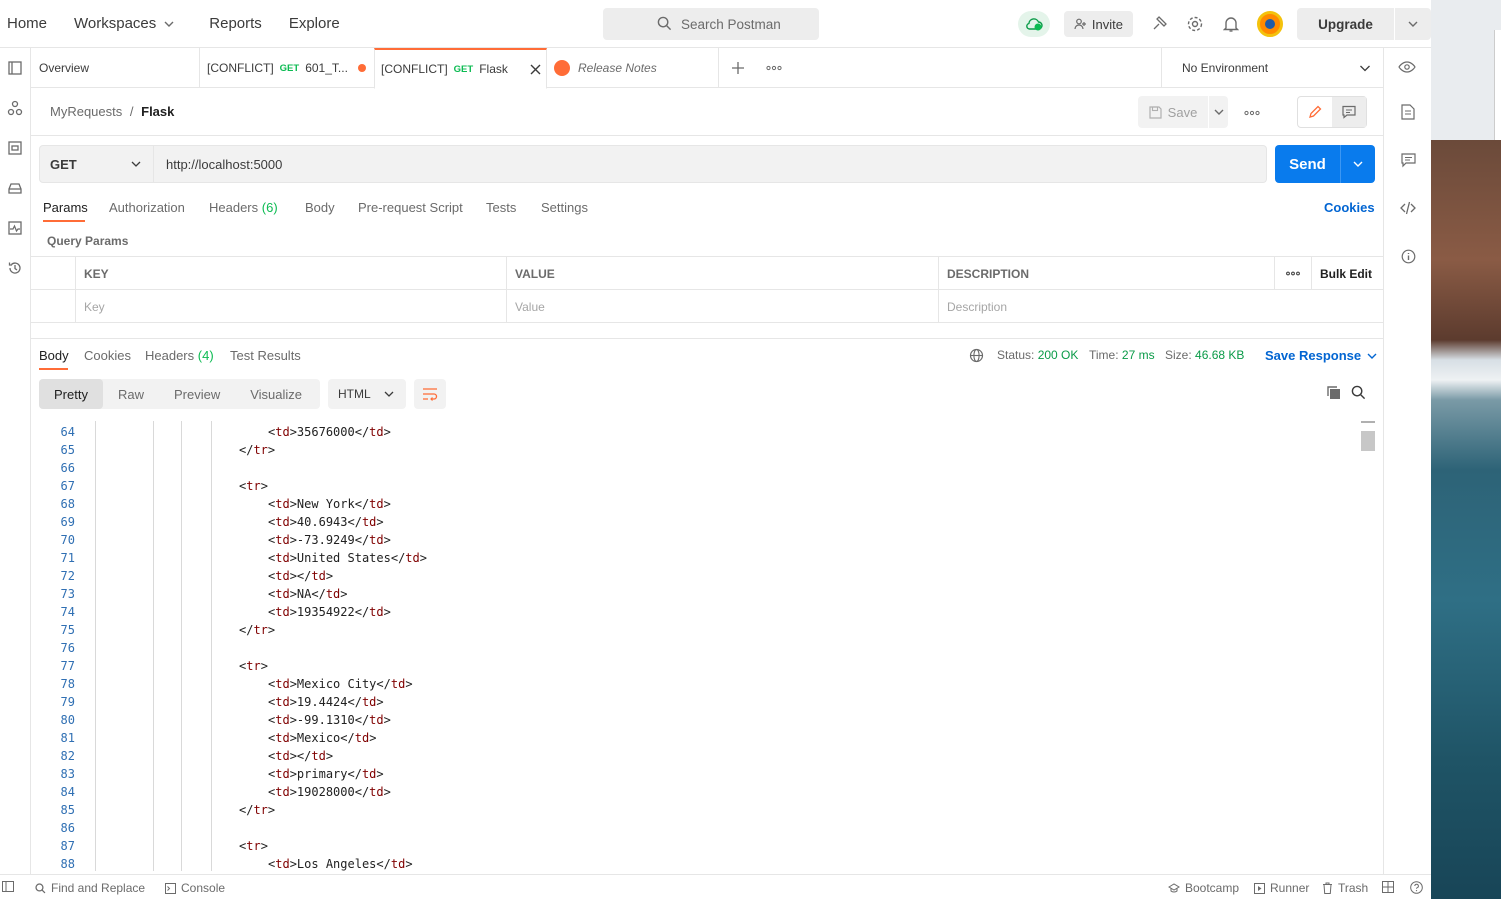 This screenshot has width=1501, height=899. What do you see at coordinates (203, 888) in the screenshot?
I see `console-label: Console` at bounding box center [203, 888].